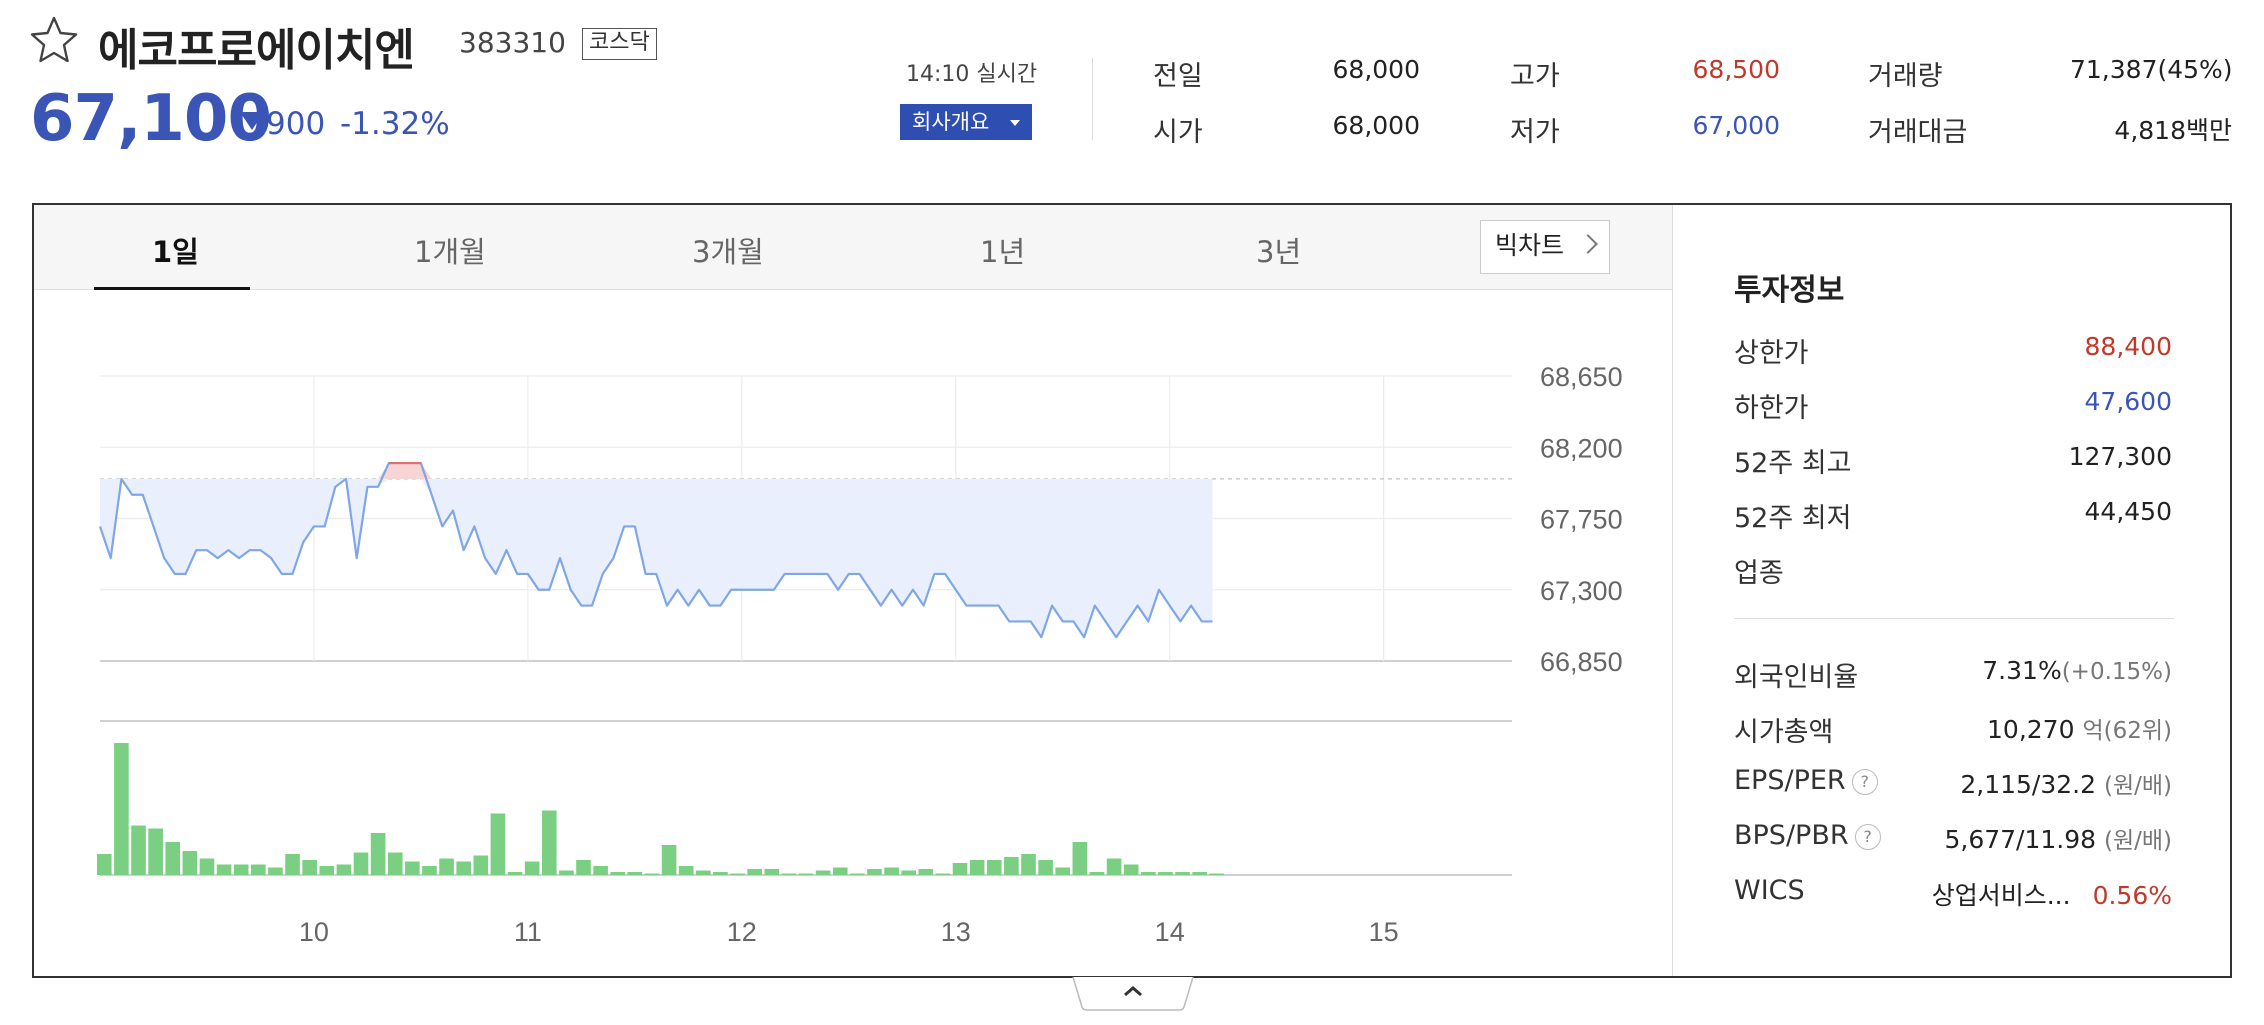  What do you see at coordinates (1806, 780) in the screenshot?
I see `eps-per-label: EPS/PER?` at bounding box center [1806, 780].